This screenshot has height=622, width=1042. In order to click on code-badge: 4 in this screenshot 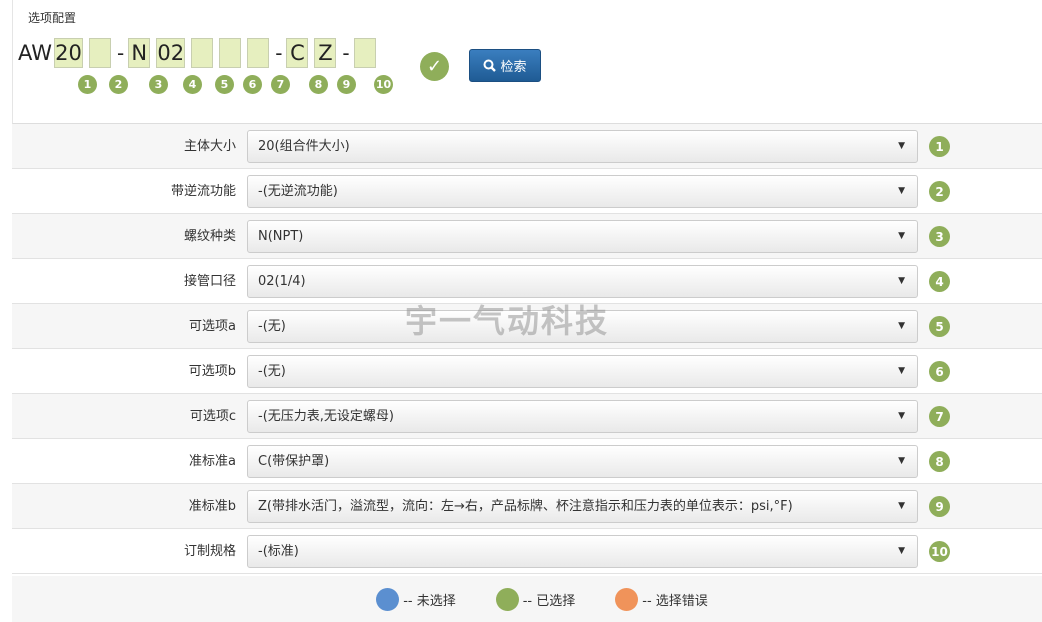, I will do `click(192, 84)`.